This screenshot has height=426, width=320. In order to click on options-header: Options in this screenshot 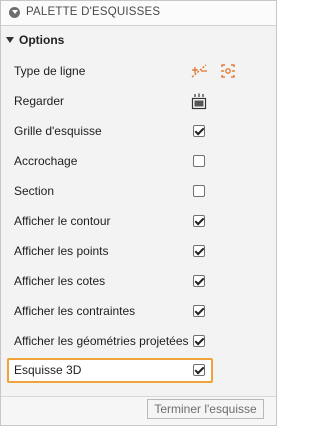, I will do `click(138, 41)`.